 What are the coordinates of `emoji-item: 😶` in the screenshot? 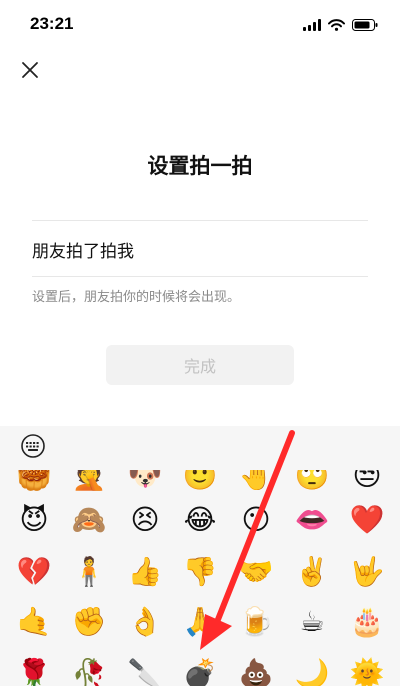 It's located at (256, 520).